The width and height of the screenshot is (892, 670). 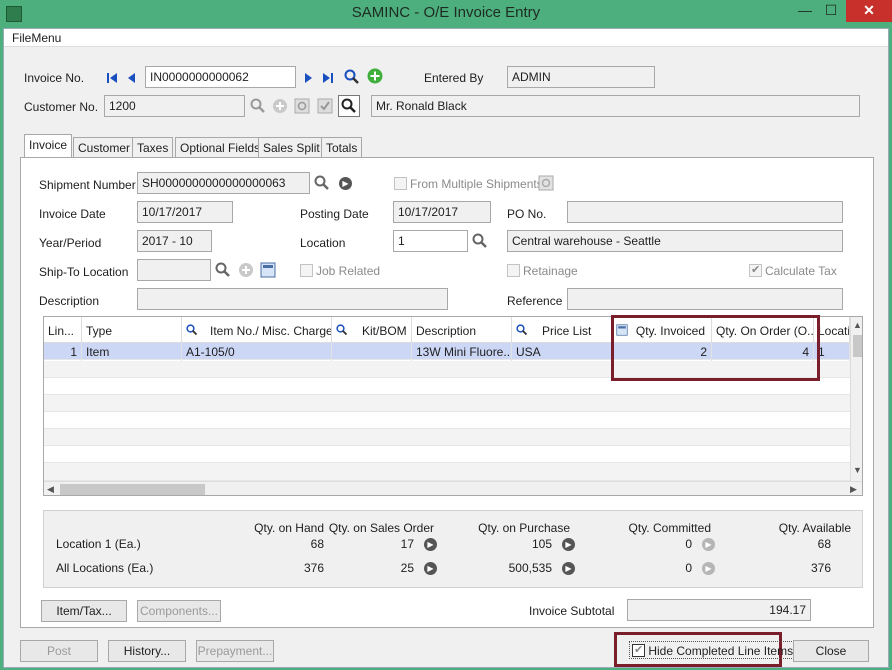 What do you see at coordinates (820, 568) in the screenshot?
I see `all-qty-available: 376` at bounding box center [820, 568].